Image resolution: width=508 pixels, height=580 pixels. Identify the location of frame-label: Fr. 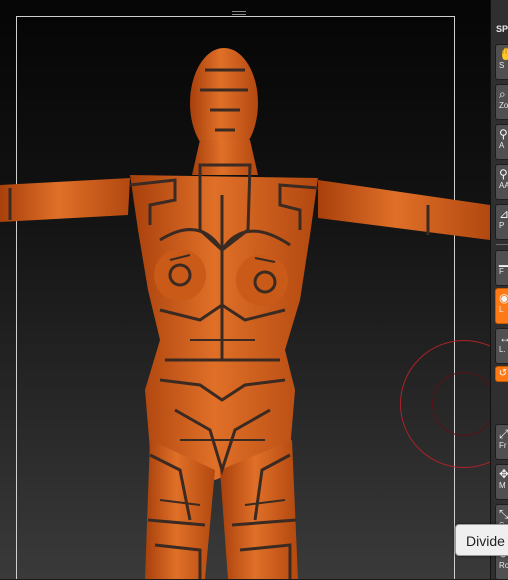
(503, 445).